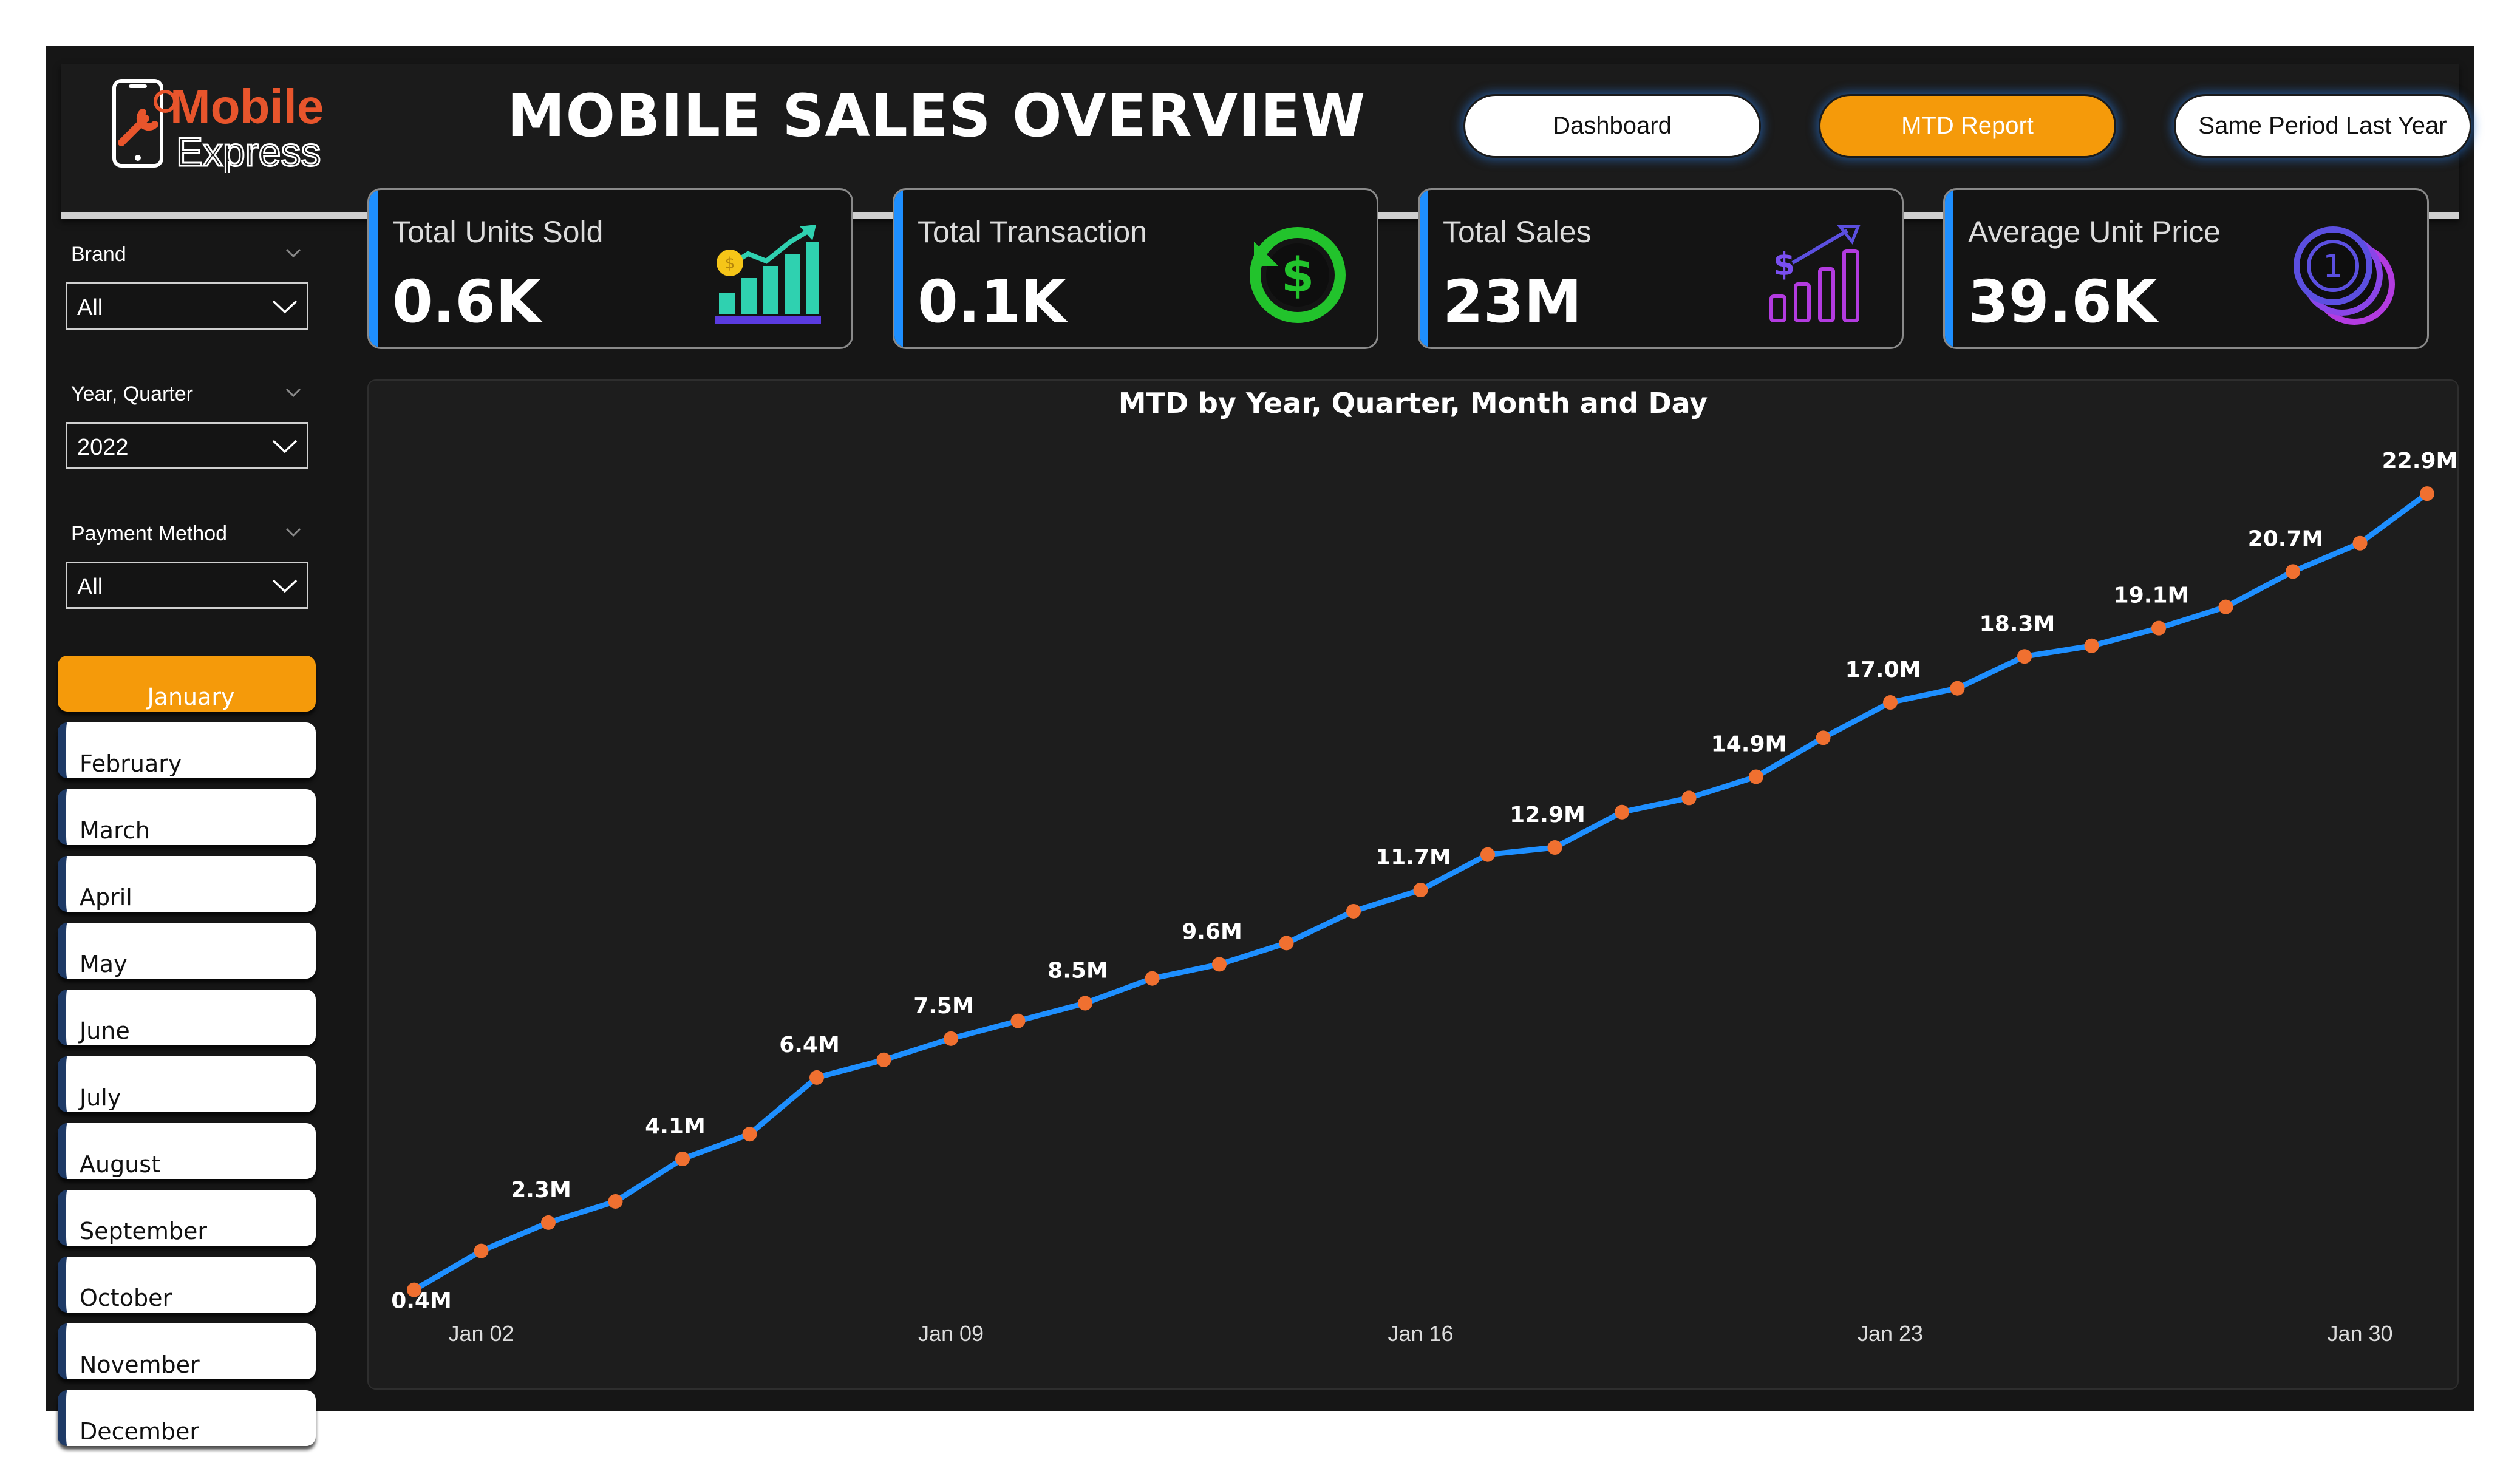 The width and height of the screenshot is (2520, 1457). I want to click on data-label: 6.4M, so click(809, 1045).